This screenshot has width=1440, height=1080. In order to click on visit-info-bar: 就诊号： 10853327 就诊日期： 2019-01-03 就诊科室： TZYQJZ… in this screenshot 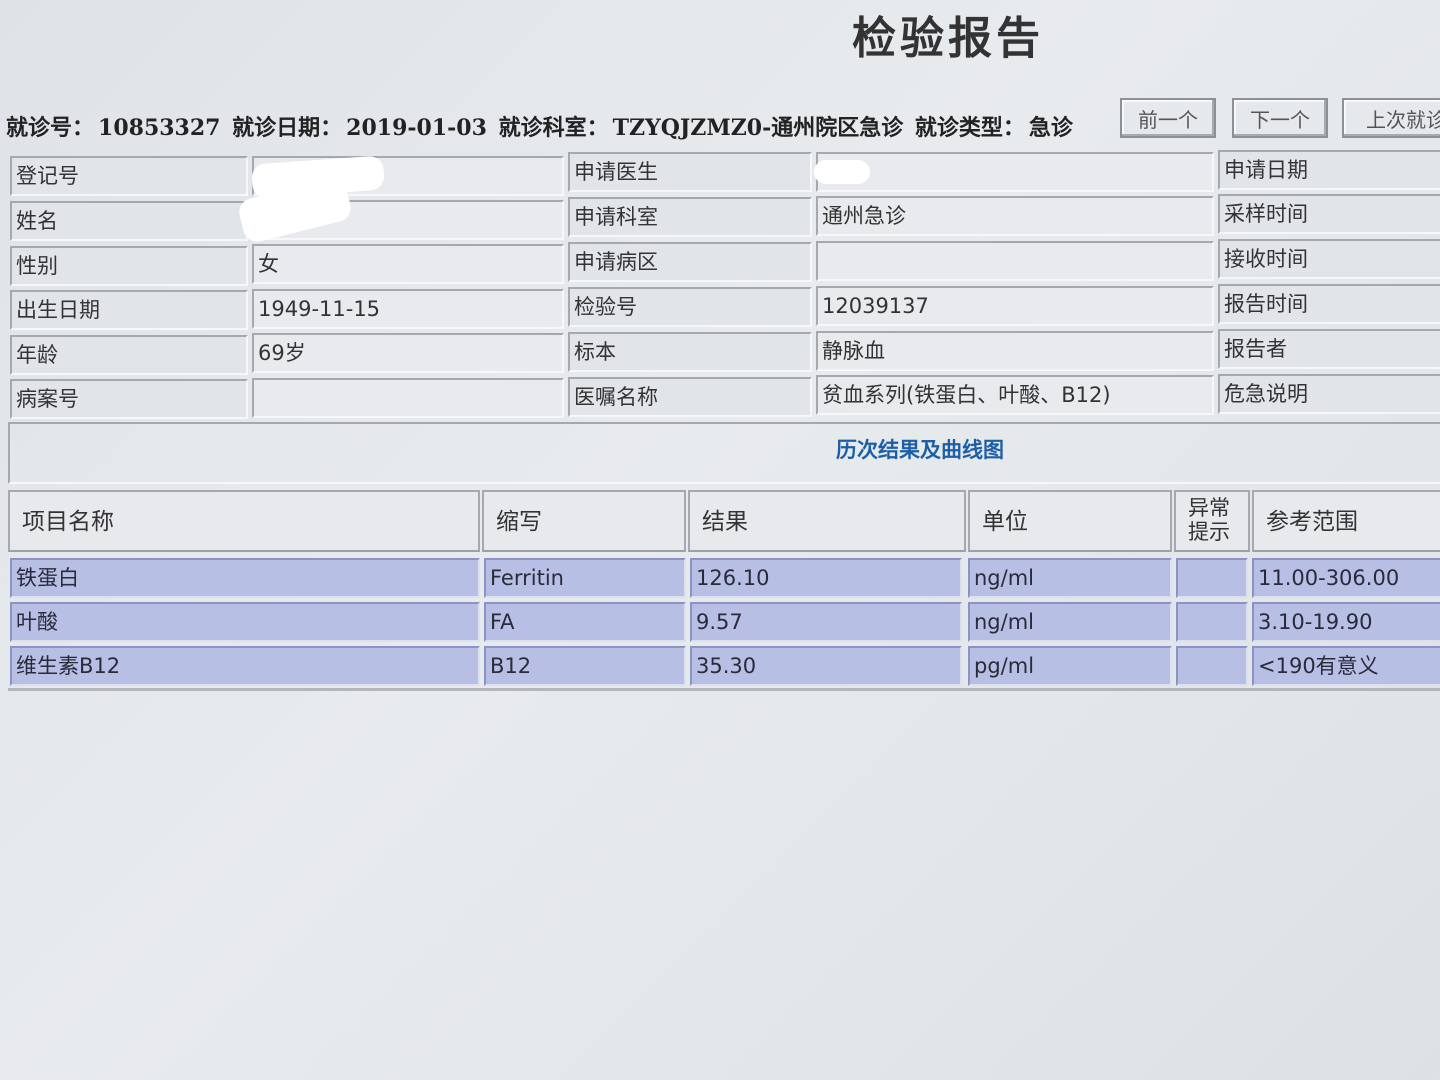, I will do `click(541, 126)`.